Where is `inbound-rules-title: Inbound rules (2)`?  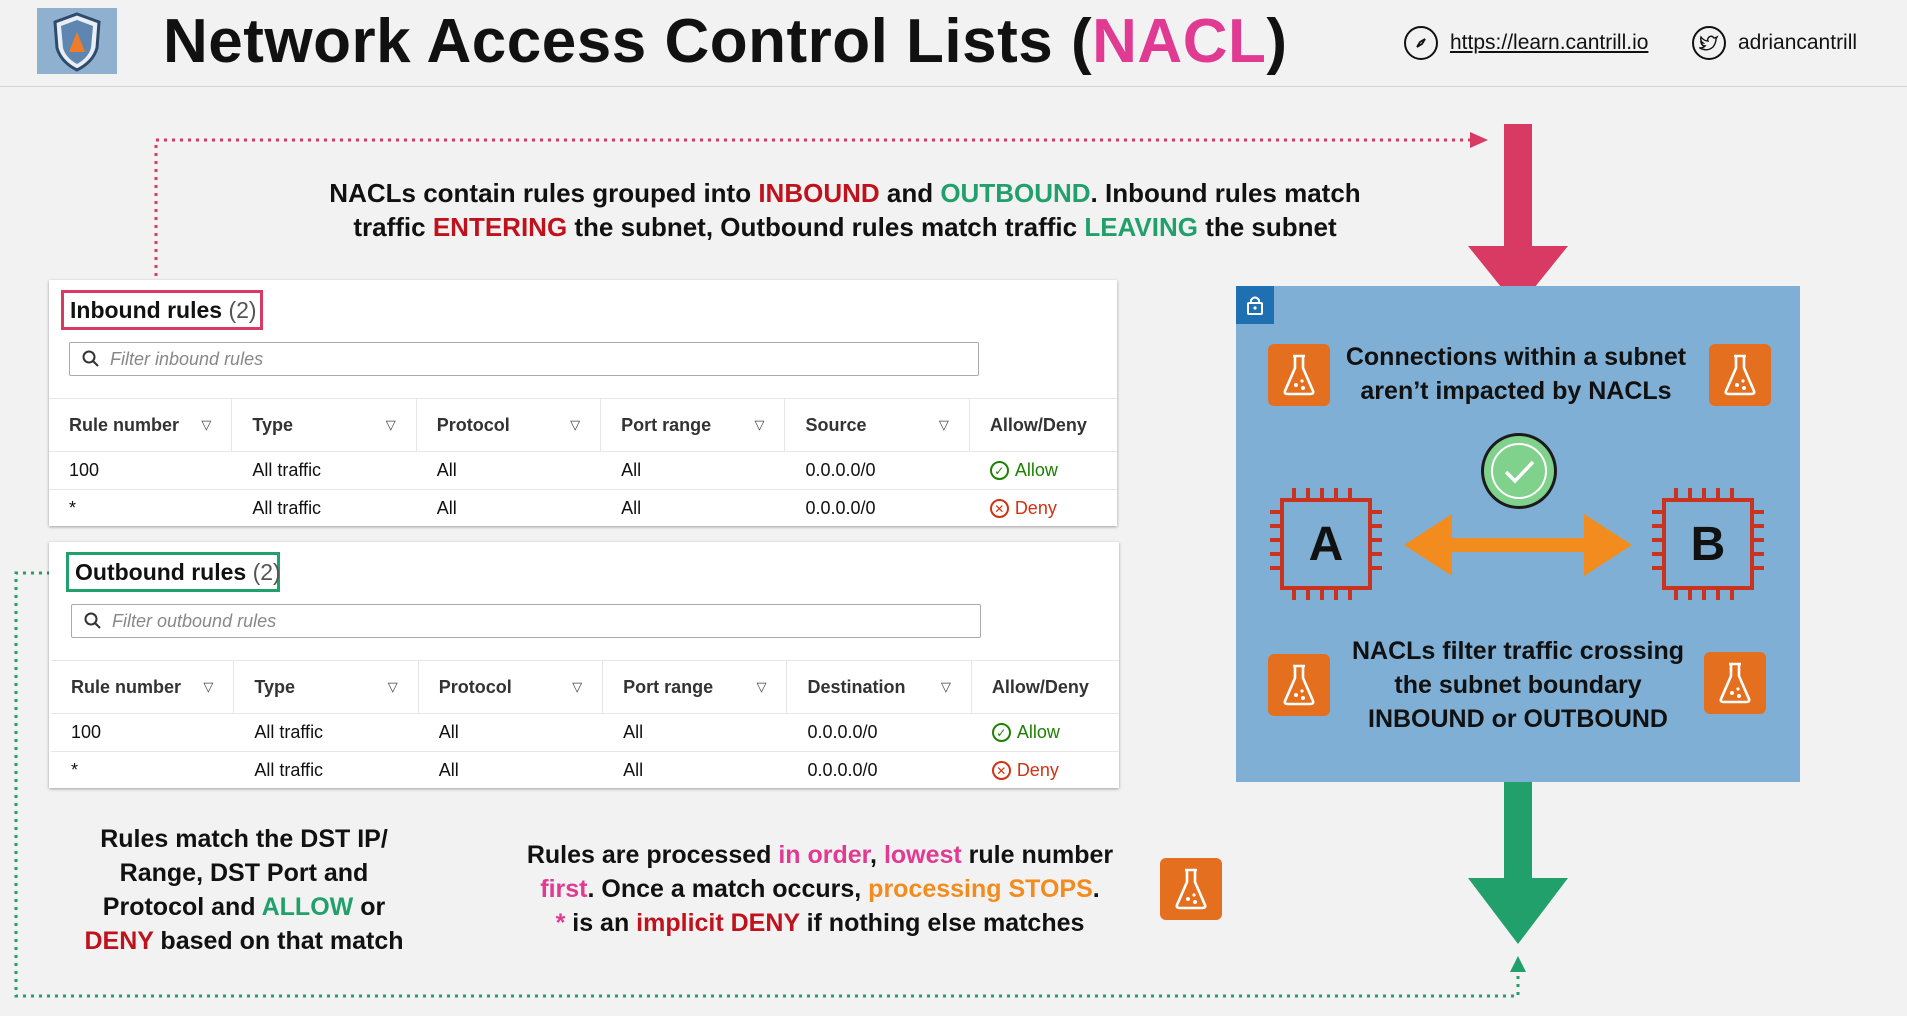 inbound-rules-title: Inbound rules (2) is located at coordinates (162, 310).